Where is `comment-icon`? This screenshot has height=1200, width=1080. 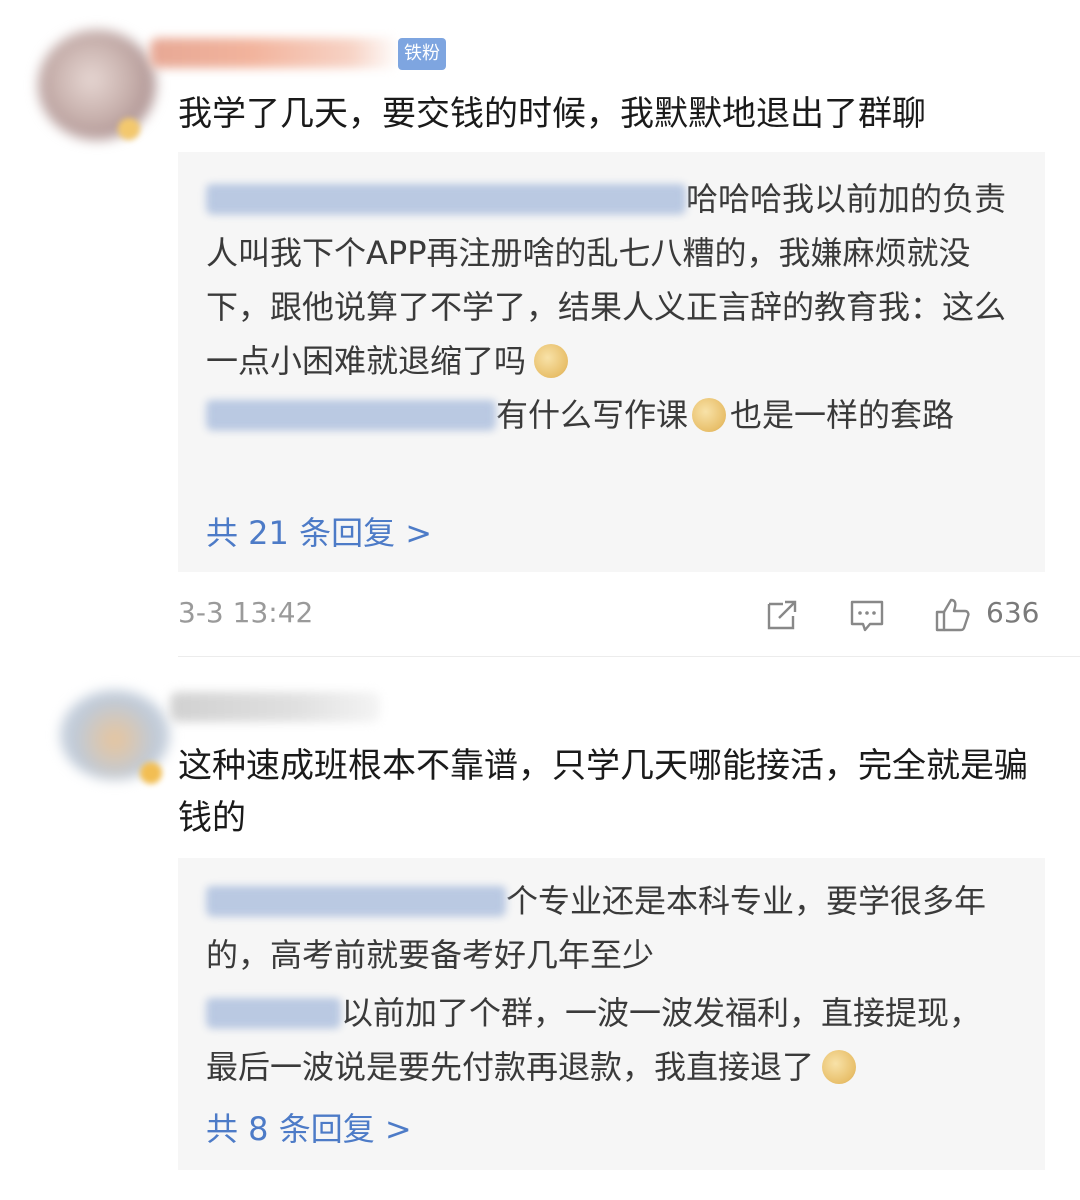
comment-icon is located at coordinates (867, 615).